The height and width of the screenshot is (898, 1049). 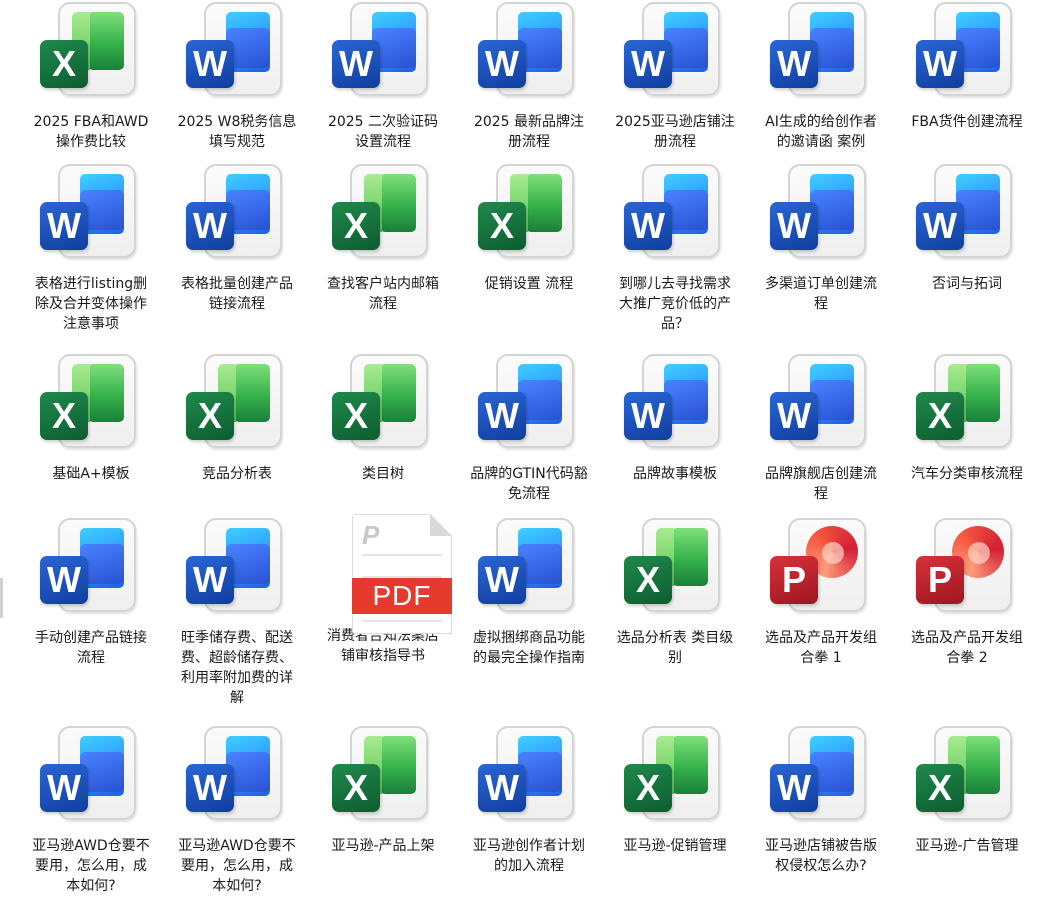 I want to click on file-name: 旺季储存费、配送费、超龄储存费、利用率附加费的详解, so click(x=237, y=668).